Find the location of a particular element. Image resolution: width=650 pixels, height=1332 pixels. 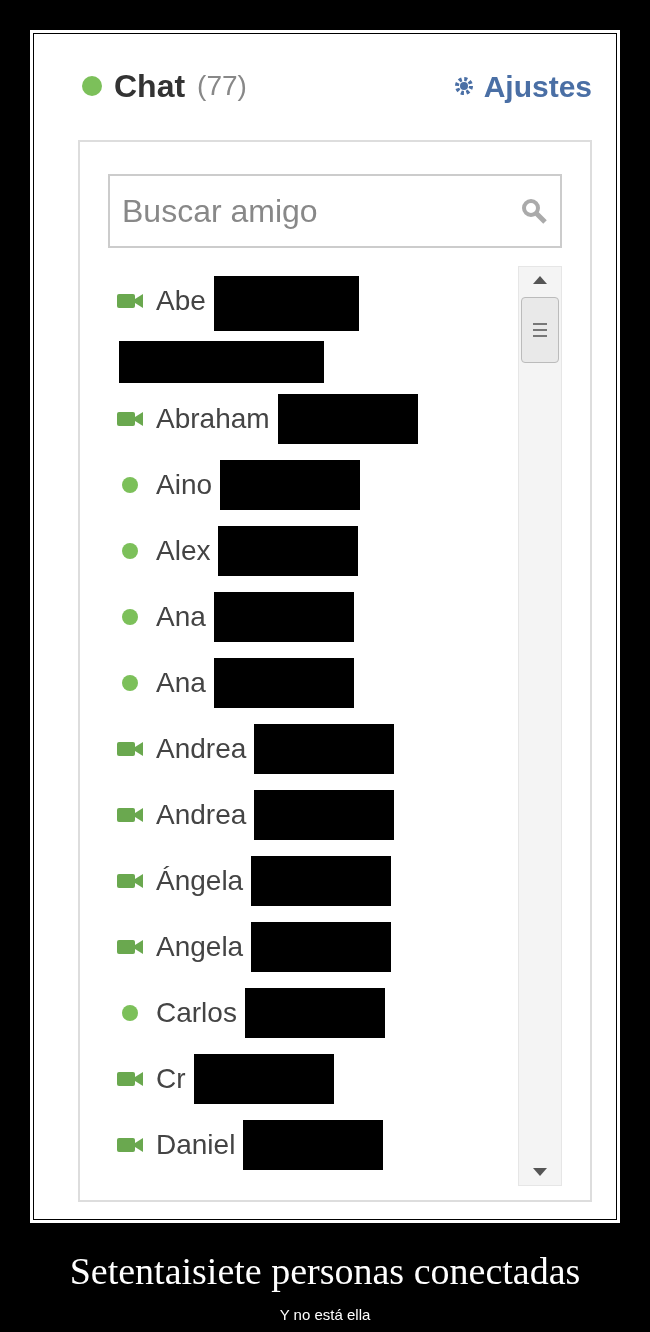

scroll-thumb is located at coordinates (540, 330).